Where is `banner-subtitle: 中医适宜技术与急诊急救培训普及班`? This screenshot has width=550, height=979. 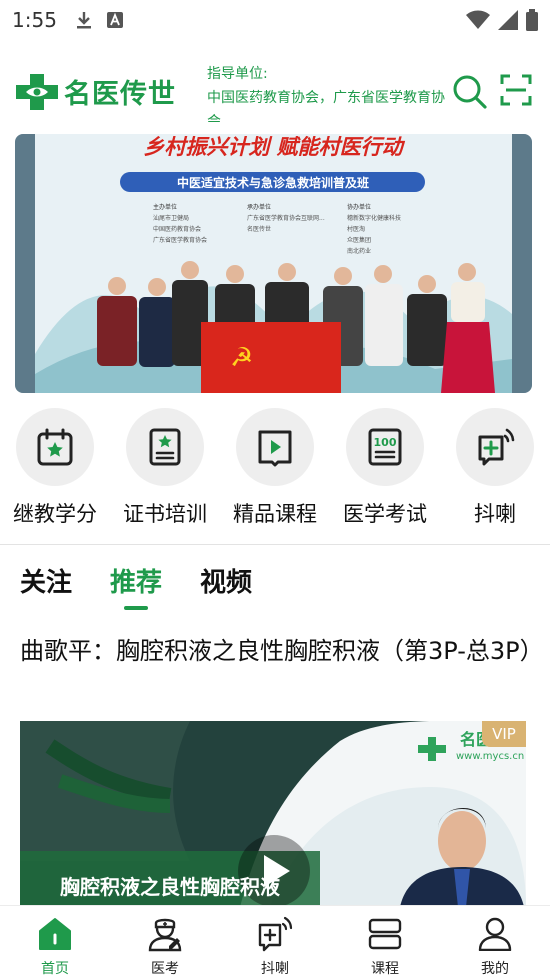 banner-subtitle: 中医适宜技术与急诊急救培训普及班 is located at coordinates (273, 182).